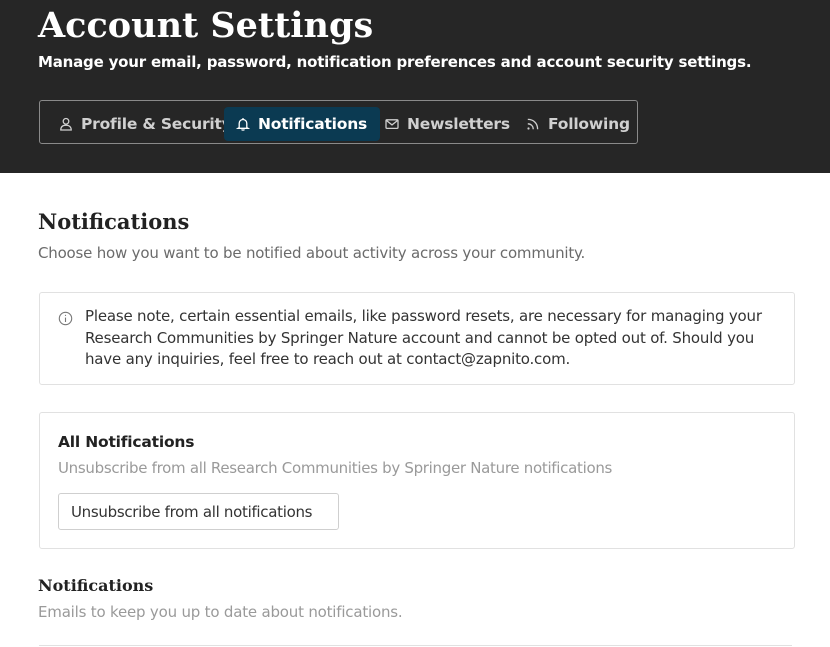  Describe the element at coordinates (65, 318) in the screenshot. I see `info-icon` at that location.